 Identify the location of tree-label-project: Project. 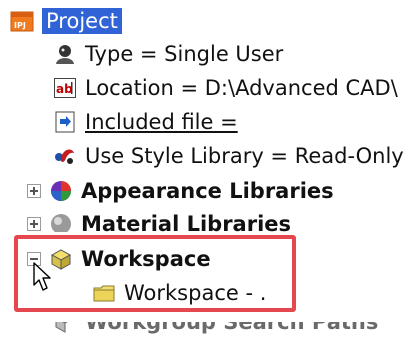
(82, 21).